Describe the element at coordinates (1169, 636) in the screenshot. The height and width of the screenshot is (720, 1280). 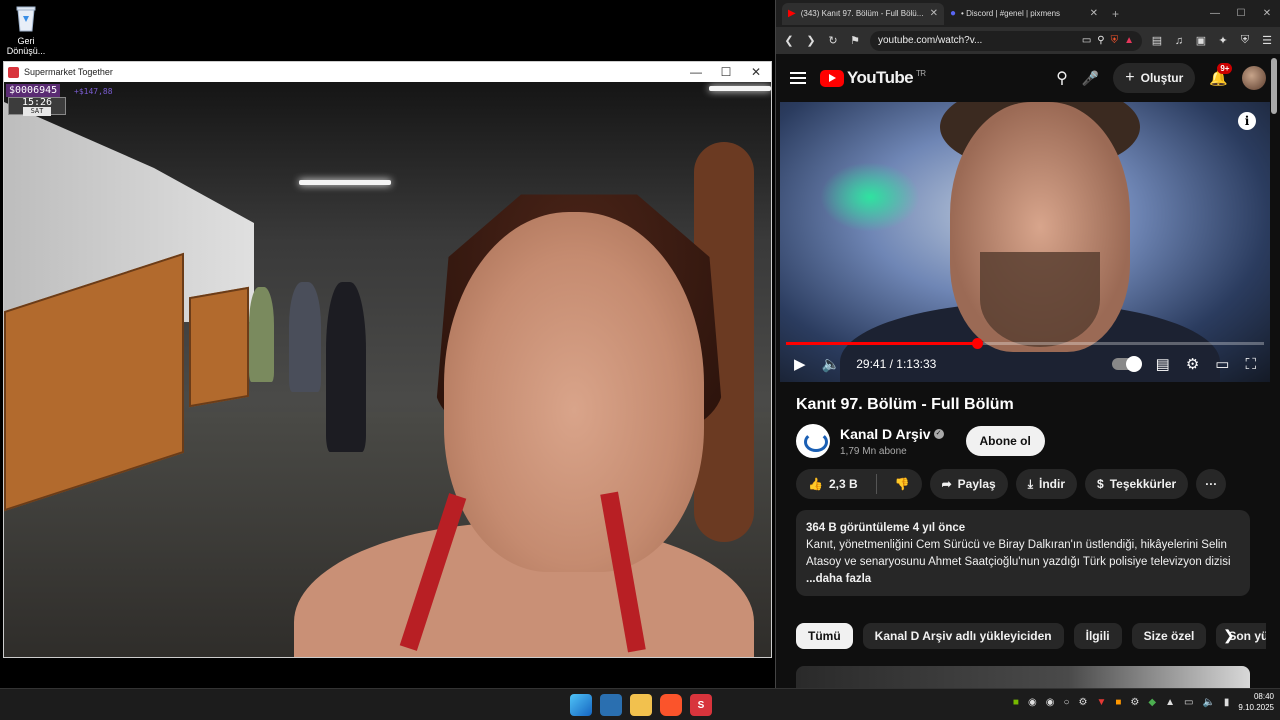
I see `chip-for-you: Size özel` at that location.